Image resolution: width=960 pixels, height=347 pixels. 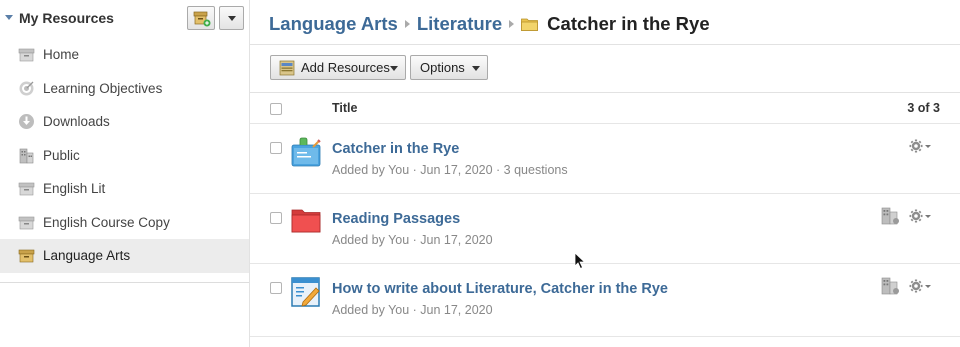 What do you see at coordinates (396, 219) in the screenshot?
I see `resource-title-link: Reading Passages` at bounding box center [396, 219].